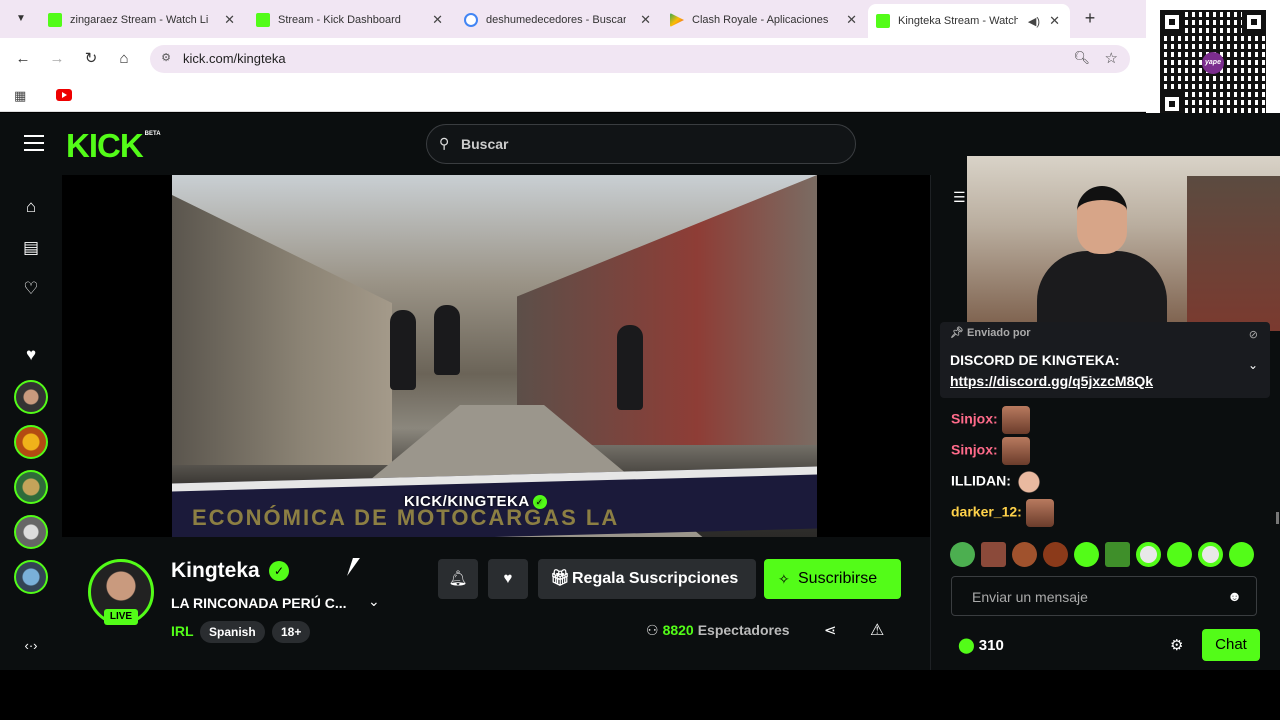 The image size is (1280, 720). Describe the element at coordinates (374, 601) in the screenshot. I see `chevron-down-icon: ⌄` at that location.